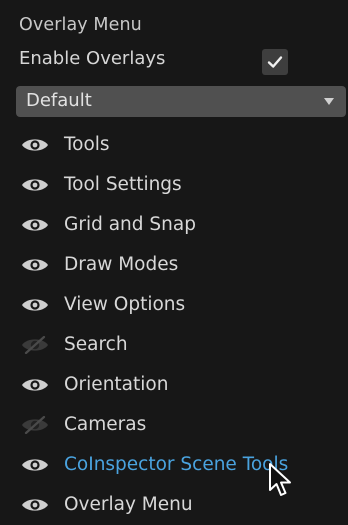 The height and width of the screenshot is (525, 348). What do you see at coordinates (123, 184) in the screenshot?
I see `overlay-item-label: Tool Settings` at bounding box center [123, 184].